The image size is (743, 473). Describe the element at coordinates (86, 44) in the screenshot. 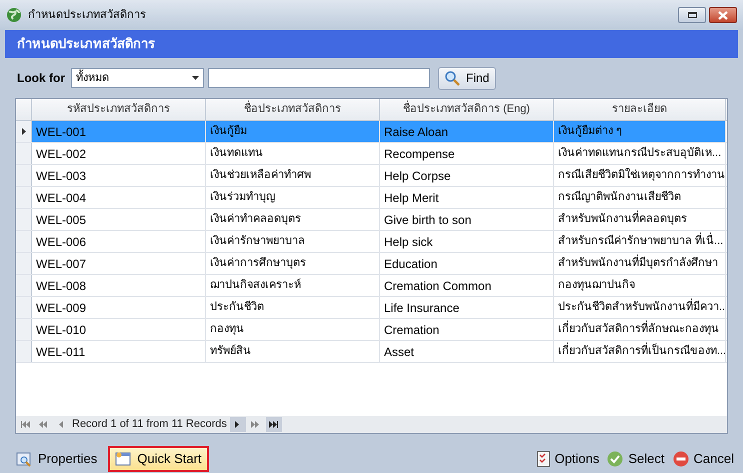

I see `header-title: กำหนดประเภทสวัสดิการ` at that location.